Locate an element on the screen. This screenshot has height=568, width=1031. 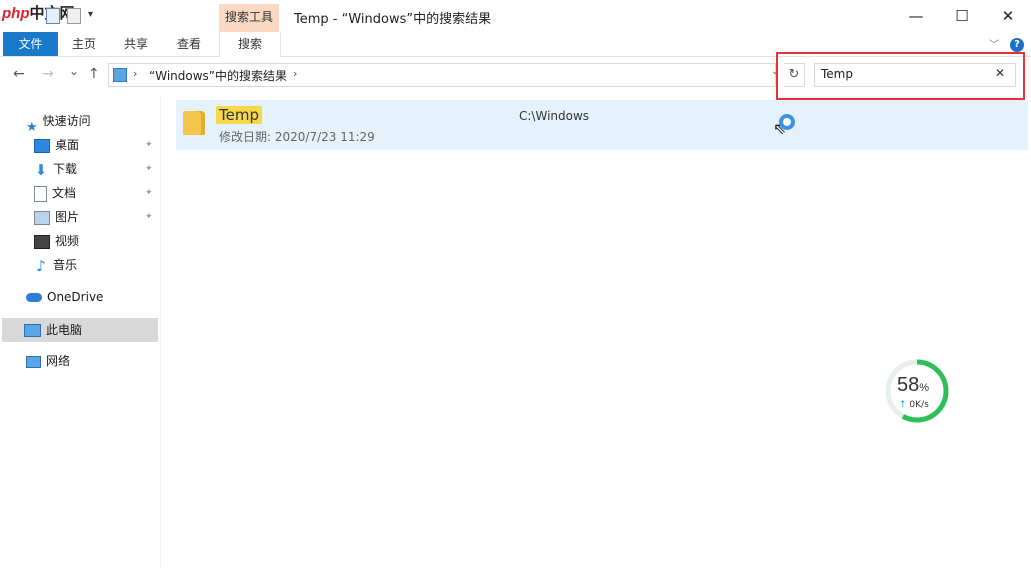
computer-icon is located at coordinates (32, 330).